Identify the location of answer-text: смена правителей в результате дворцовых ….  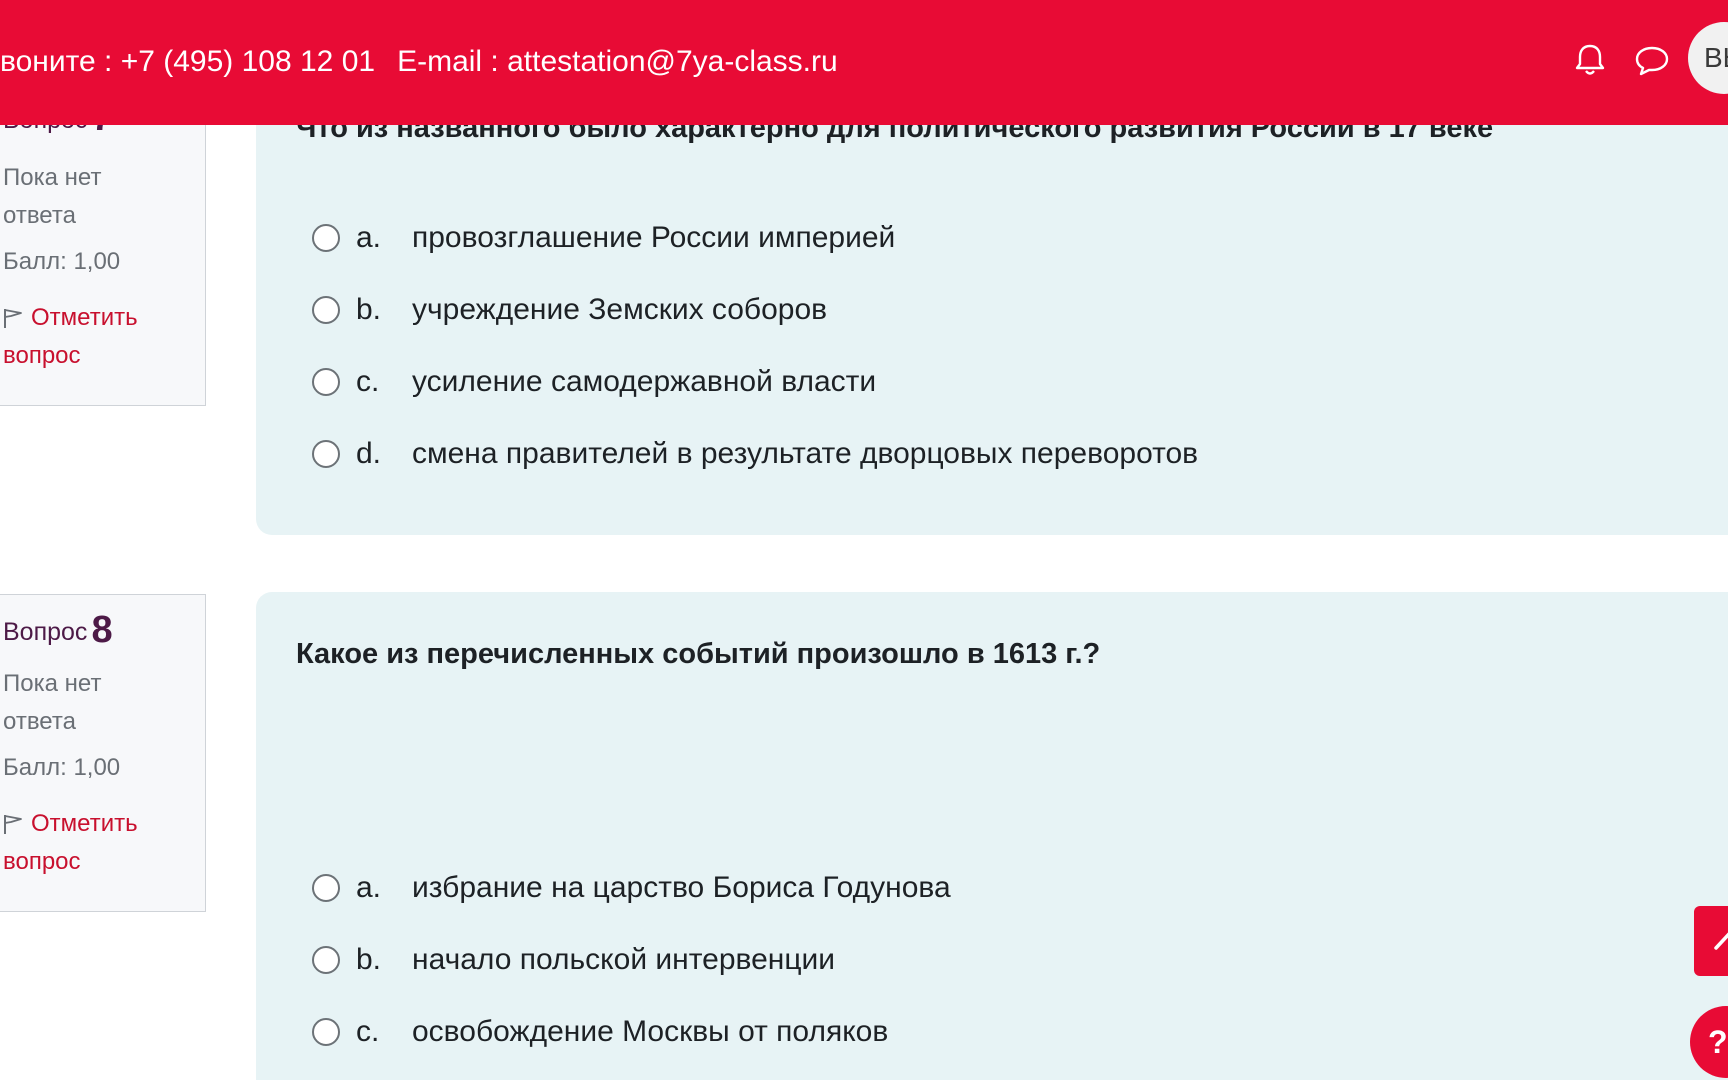
(805, 453).